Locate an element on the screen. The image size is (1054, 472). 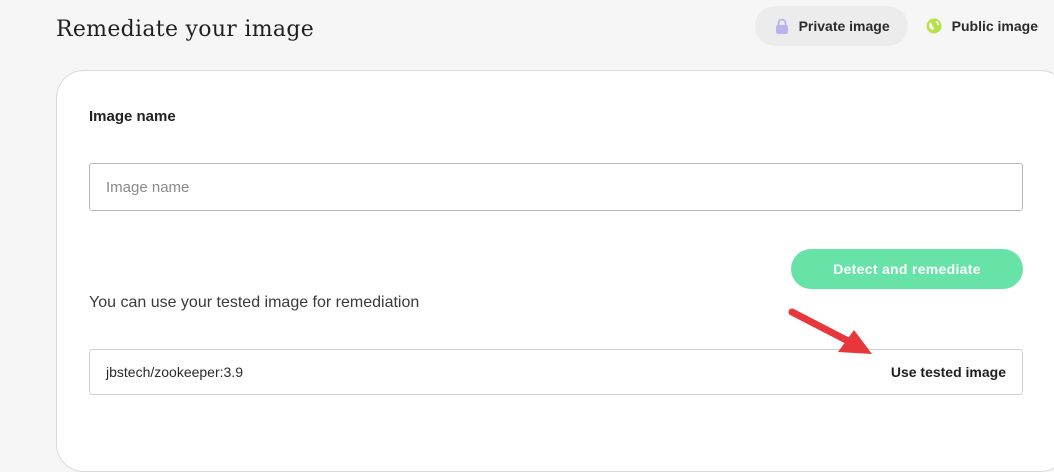
tested-image-value: jbstech/zookeeper:3.9 is located at coordinates (174, 372).